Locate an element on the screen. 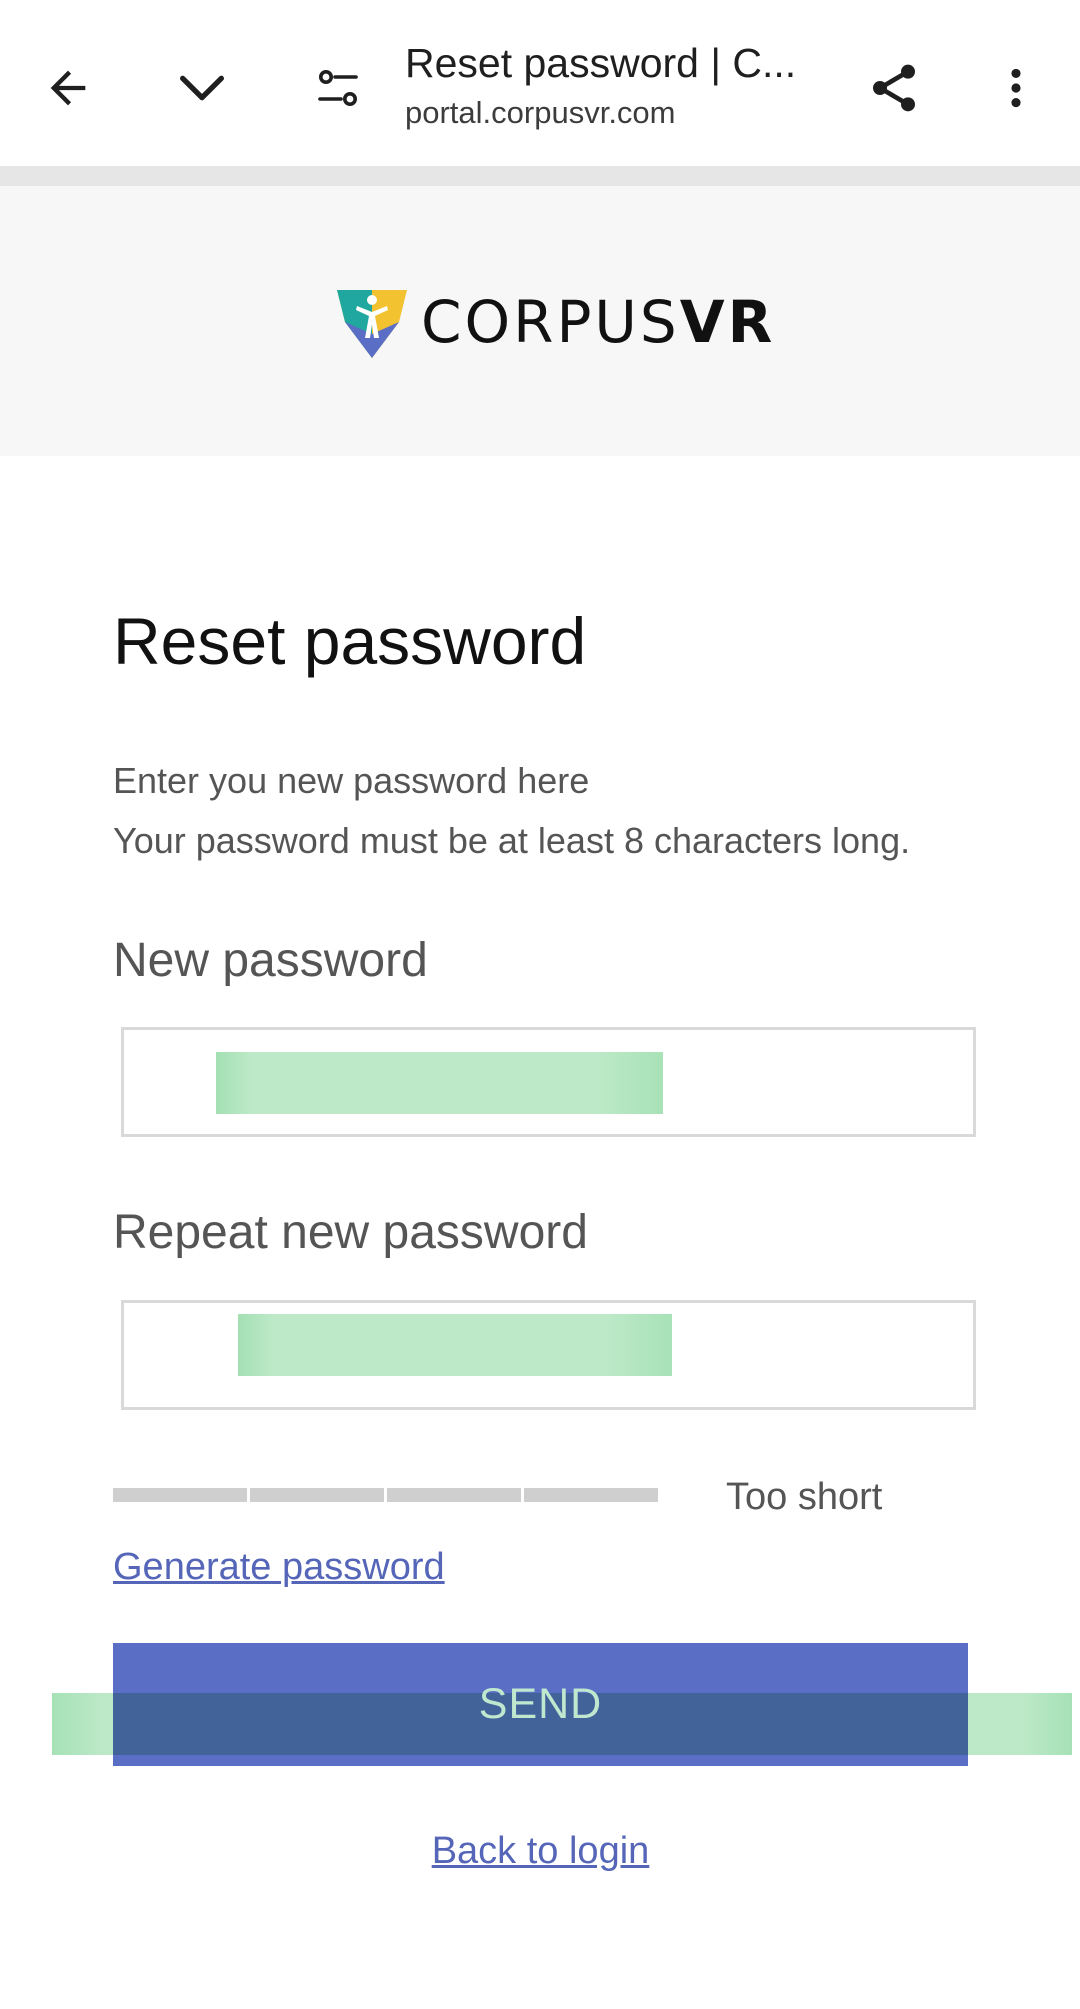 The height and width of the screenshot is (2009, 1080). new-password-input is located at coordinates (548, 1082).